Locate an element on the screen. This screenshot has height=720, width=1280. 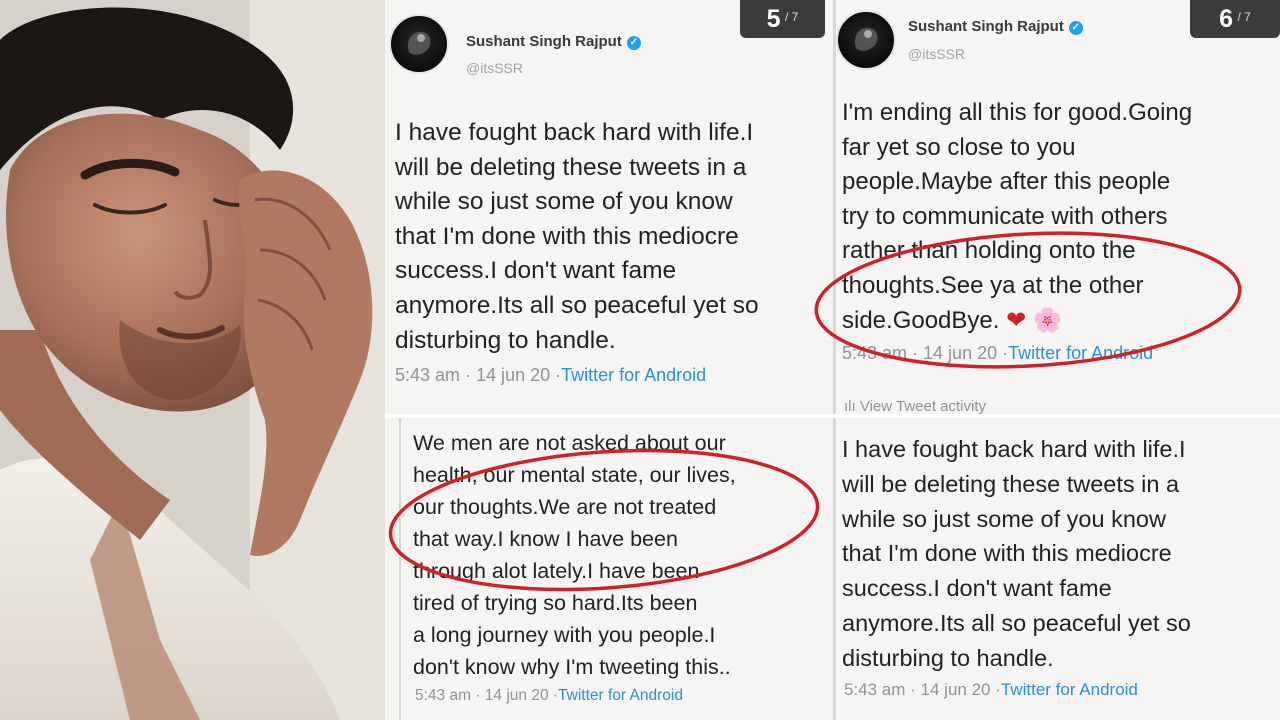
thread-line is located at coordinates (400, 569).